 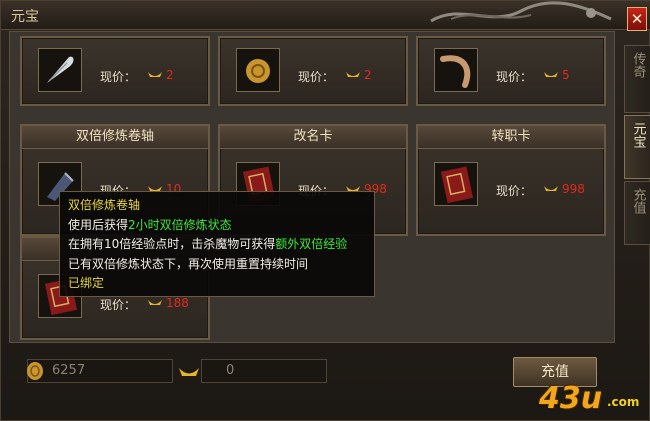 I want to click on title-bar: 元宝, so click(x=325, y=15).